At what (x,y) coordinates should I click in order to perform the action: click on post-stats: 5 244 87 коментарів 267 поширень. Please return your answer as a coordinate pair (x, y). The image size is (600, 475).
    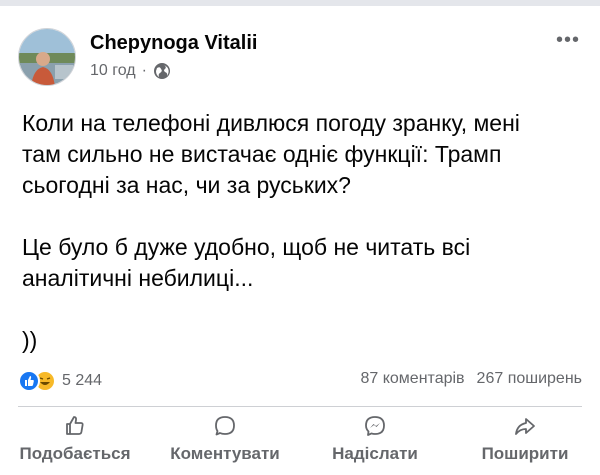
    Looking at the image, I should click on (300, 383).